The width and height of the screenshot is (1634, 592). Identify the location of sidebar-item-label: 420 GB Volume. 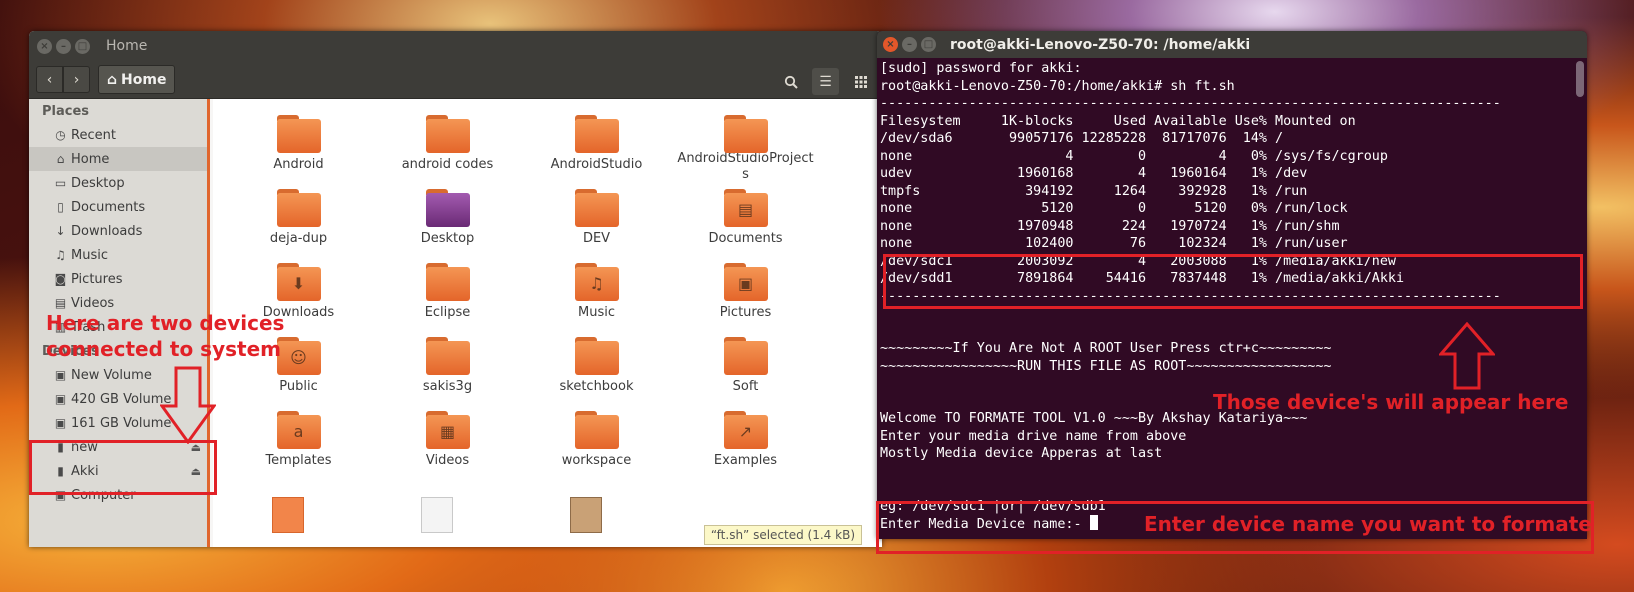
(121, 399).